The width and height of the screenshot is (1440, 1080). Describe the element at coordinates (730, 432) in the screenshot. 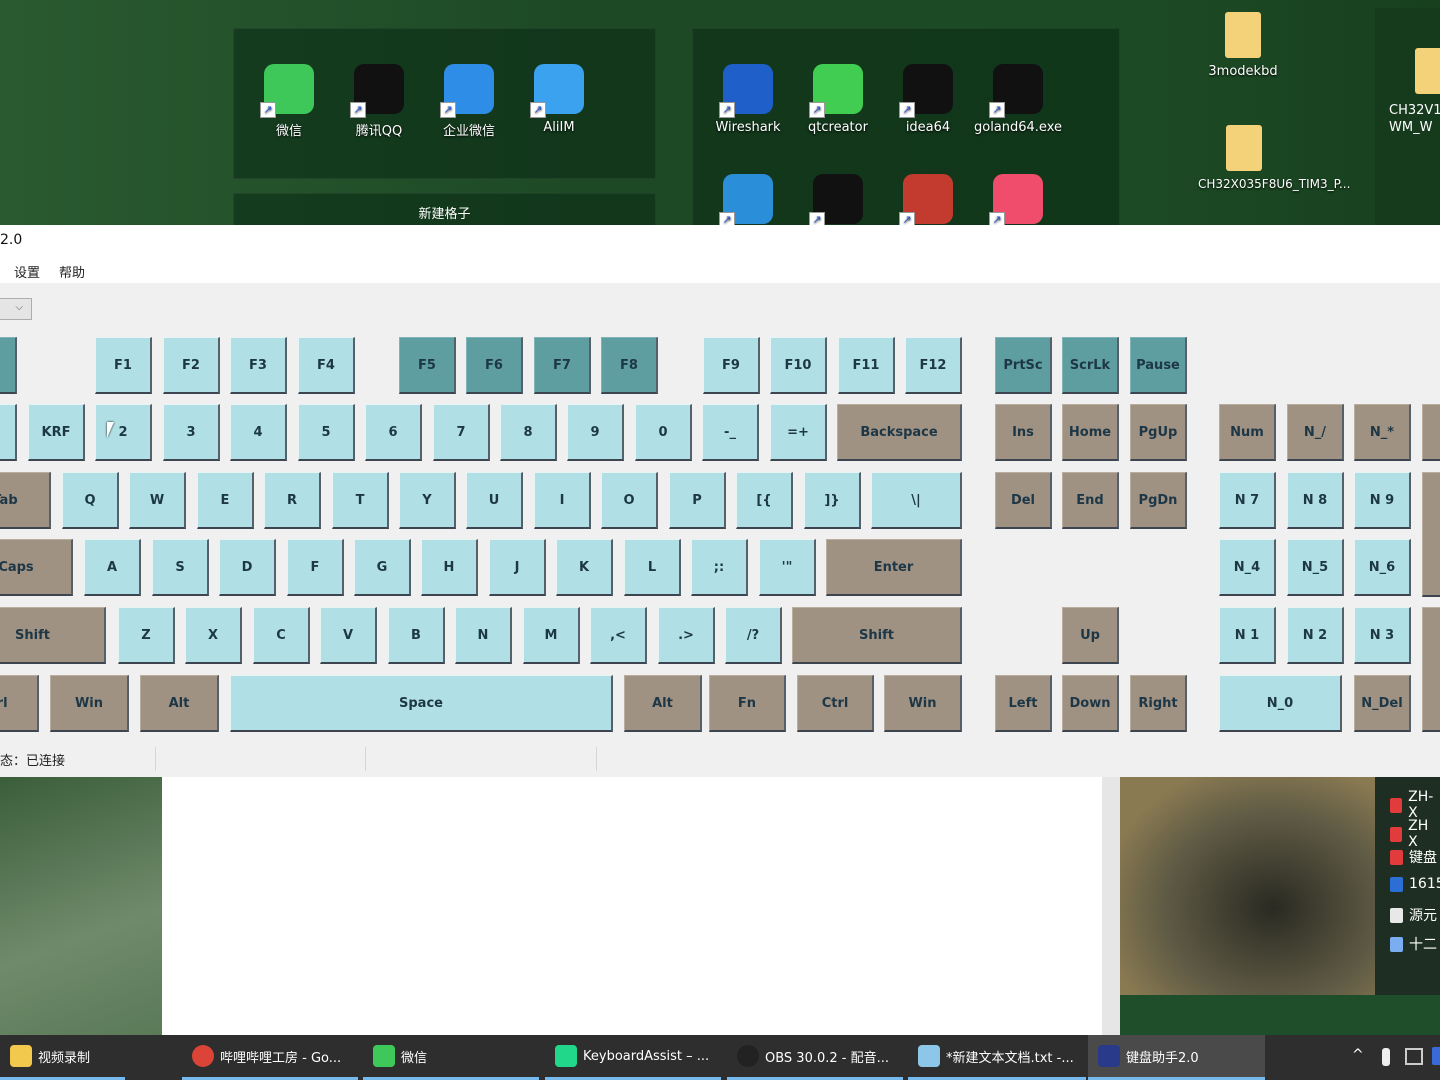

I see `key--: -_` at that location.